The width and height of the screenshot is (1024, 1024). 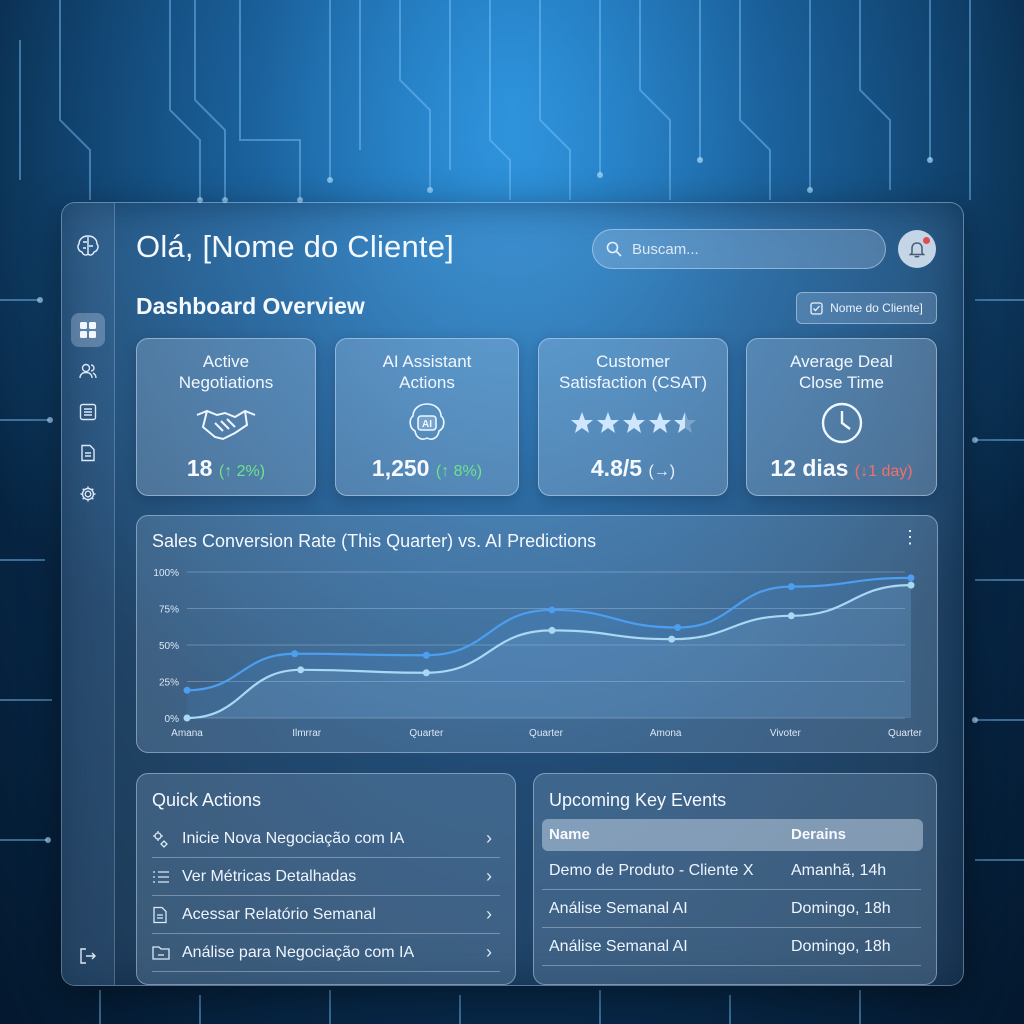 I want to click on y-tick-label: 25%, so click(x=169, y=683).